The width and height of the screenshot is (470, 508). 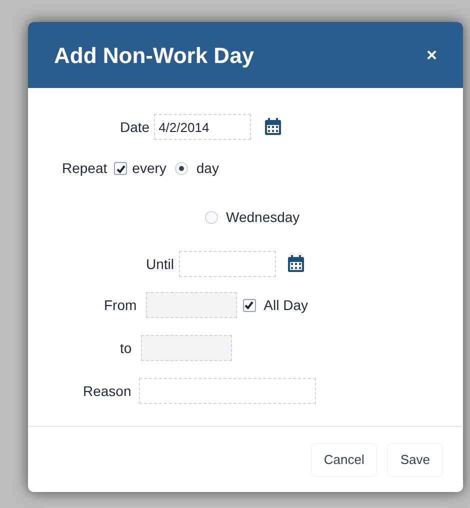 I want to click on dialog-button: Cancel, so click(x=344, y=459).